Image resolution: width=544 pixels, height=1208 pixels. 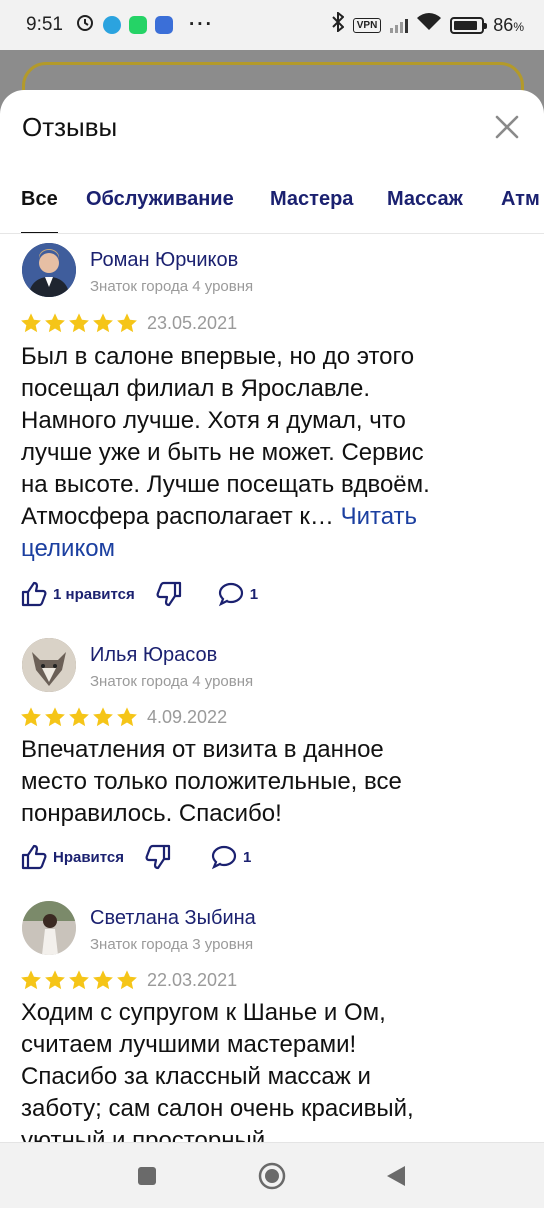 I want to click on review-date: 4.09.2022, so click(x=187, y=717).